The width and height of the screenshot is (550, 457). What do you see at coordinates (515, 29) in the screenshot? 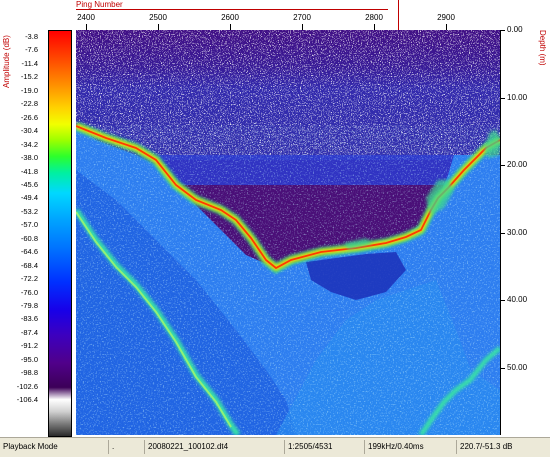
I see `depth-tick: 0.00` at bounding box center [515, 29].